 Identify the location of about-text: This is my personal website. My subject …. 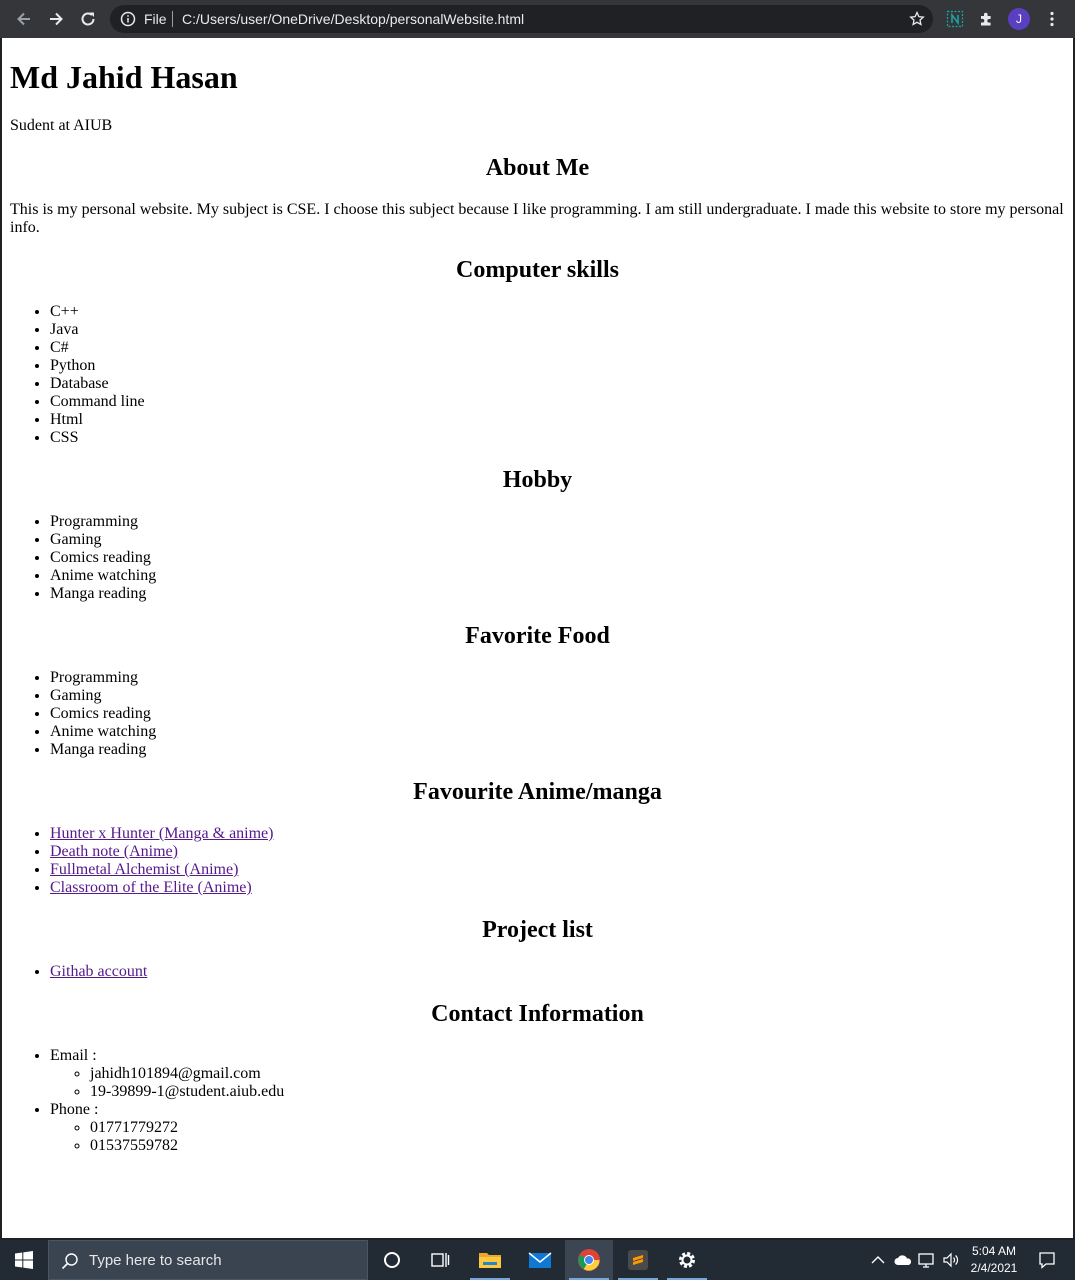
(537, 218).